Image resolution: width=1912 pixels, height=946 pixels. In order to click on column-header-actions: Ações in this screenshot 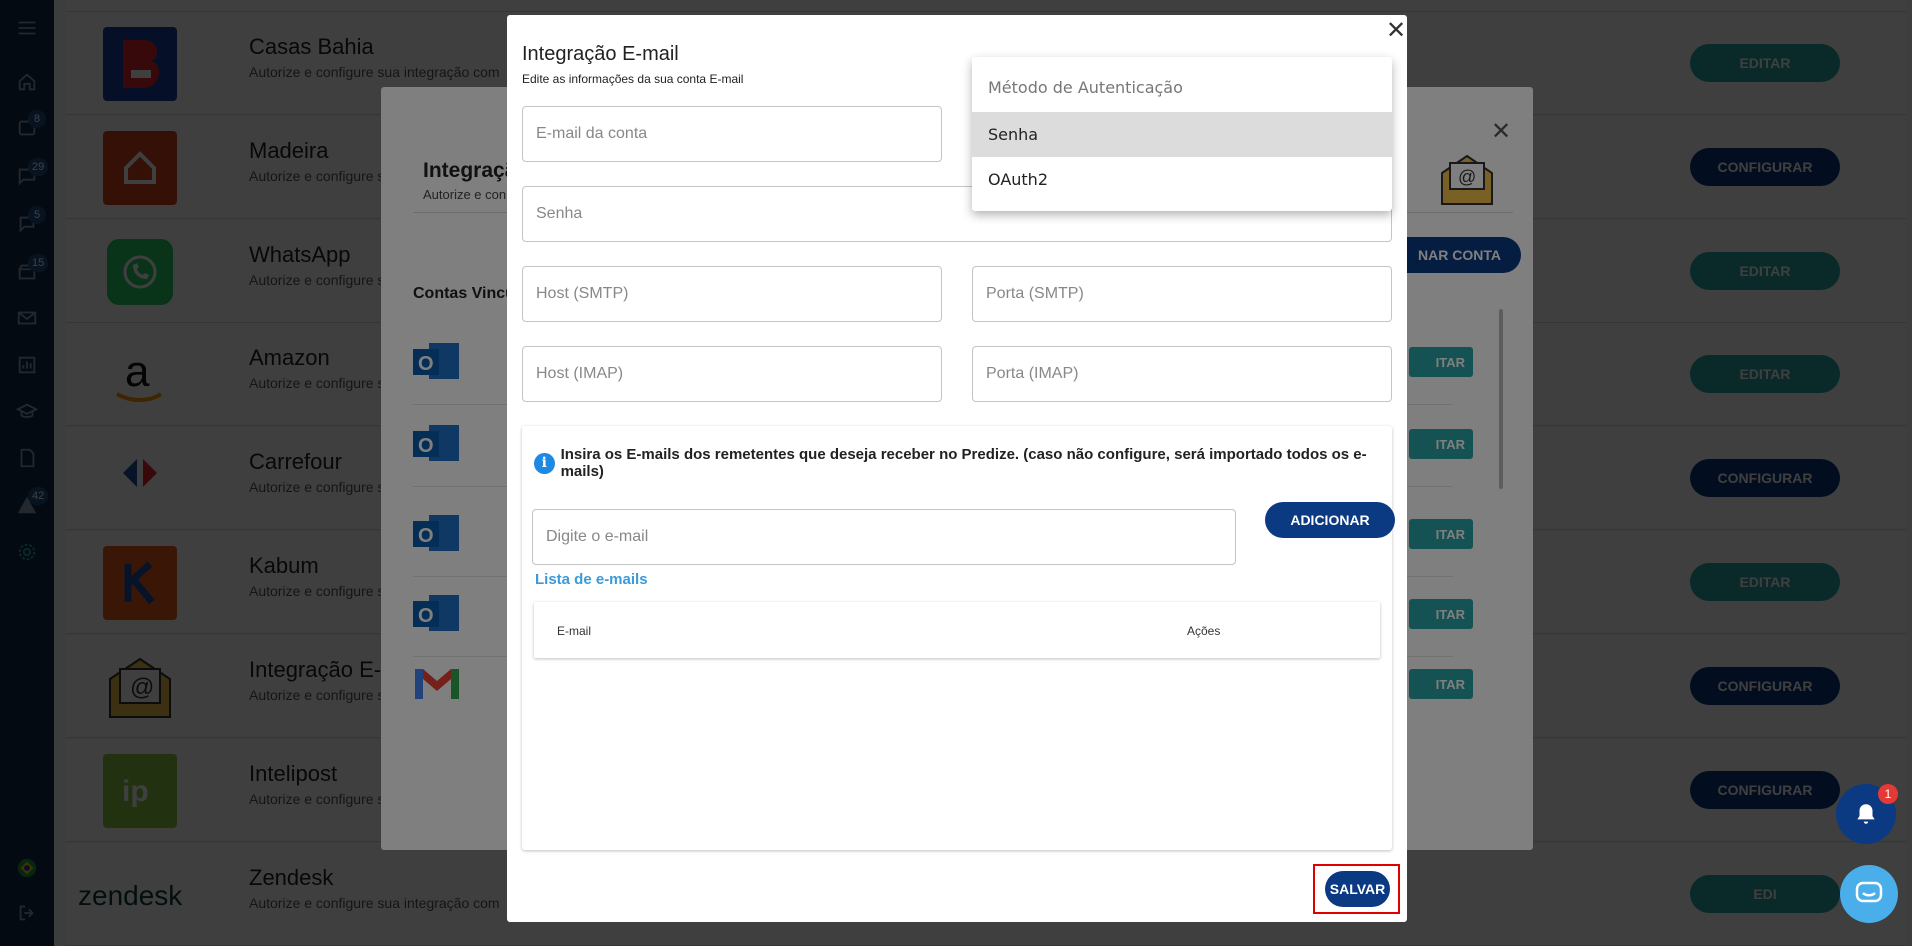, I will do `click(1204, 631)`.